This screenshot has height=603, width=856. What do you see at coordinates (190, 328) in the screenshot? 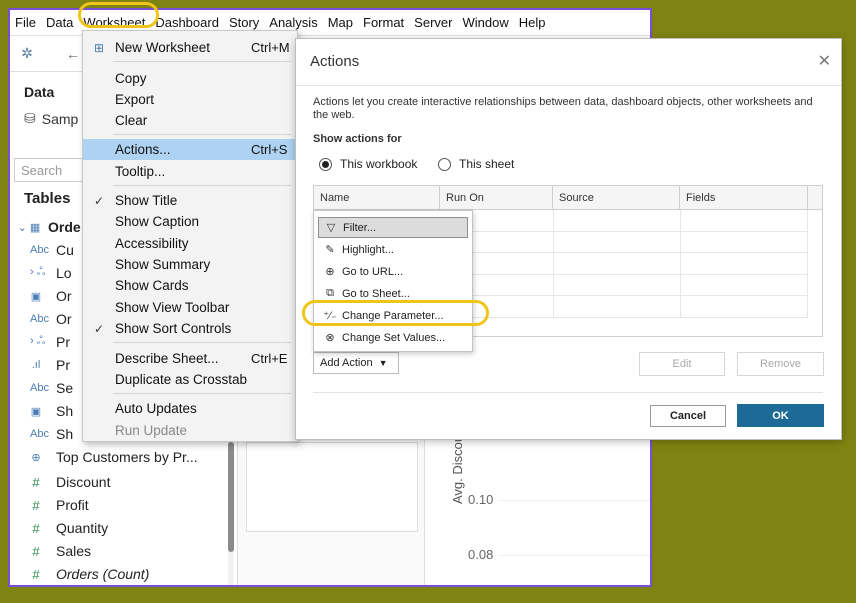
I see `menu-item-show-sort-controls: ✓ Show Sort Controls` at bounding box center [190, 328].